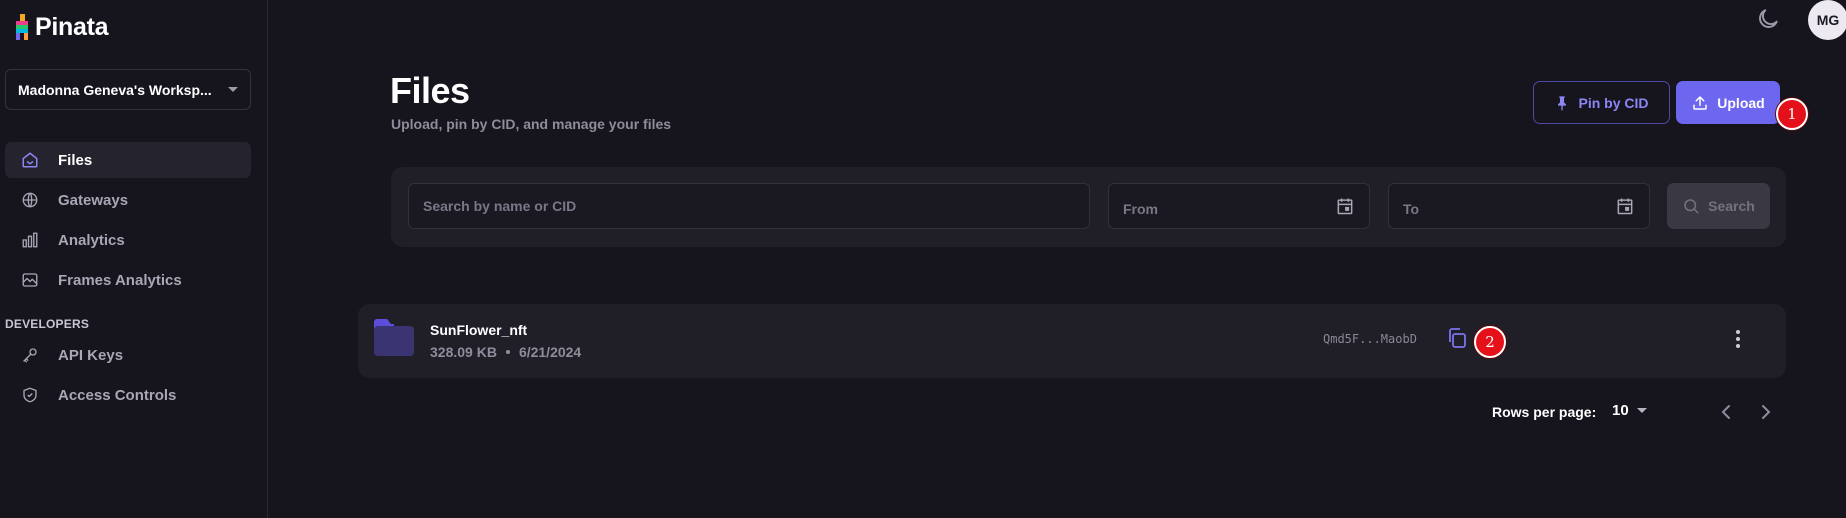  I want to click on search-placeholder: Search by name or CID, so click(500, 206).